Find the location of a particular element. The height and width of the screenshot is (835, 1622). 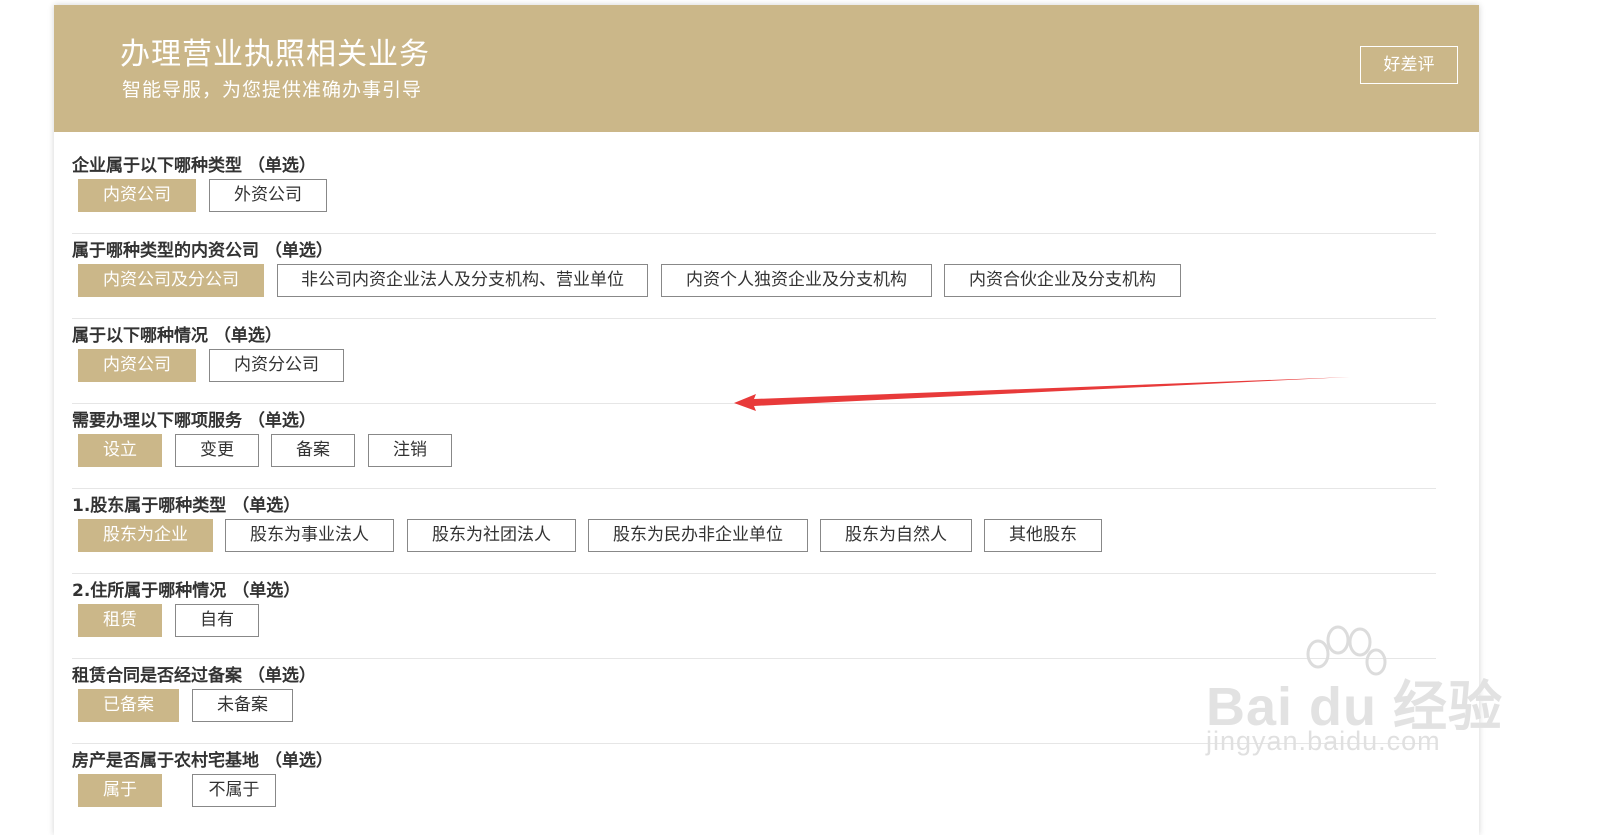

option-establish: 设立 is located at coordinates (120, 450).